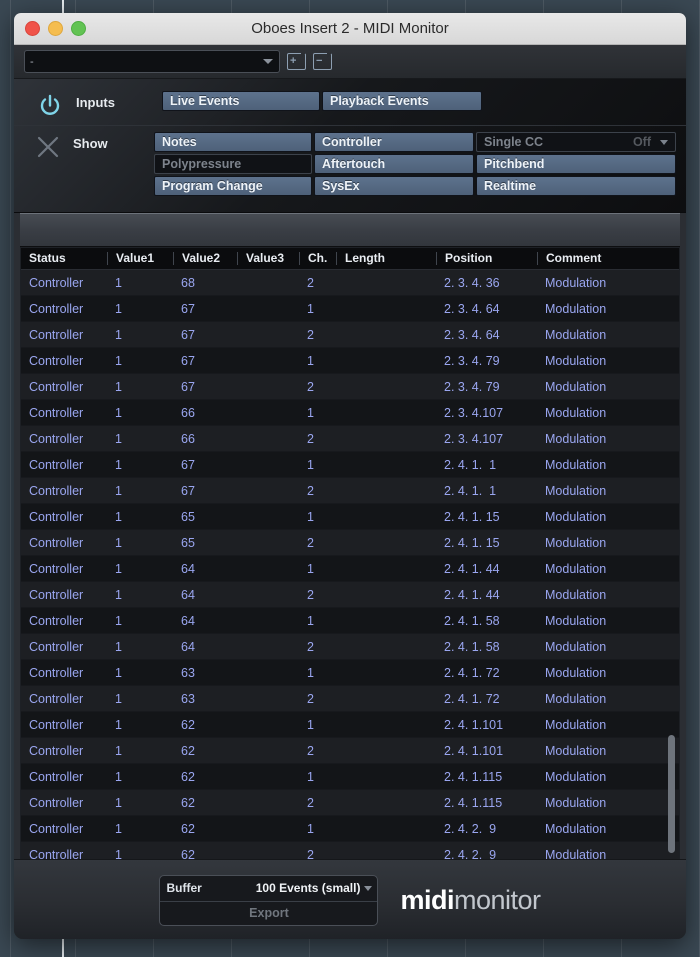 The image size is (700, 957). What do you see at coordinates (394, 186) in the screenshot?
I see `toggle-sysex: SysEx` at bounding box center [394, 186].